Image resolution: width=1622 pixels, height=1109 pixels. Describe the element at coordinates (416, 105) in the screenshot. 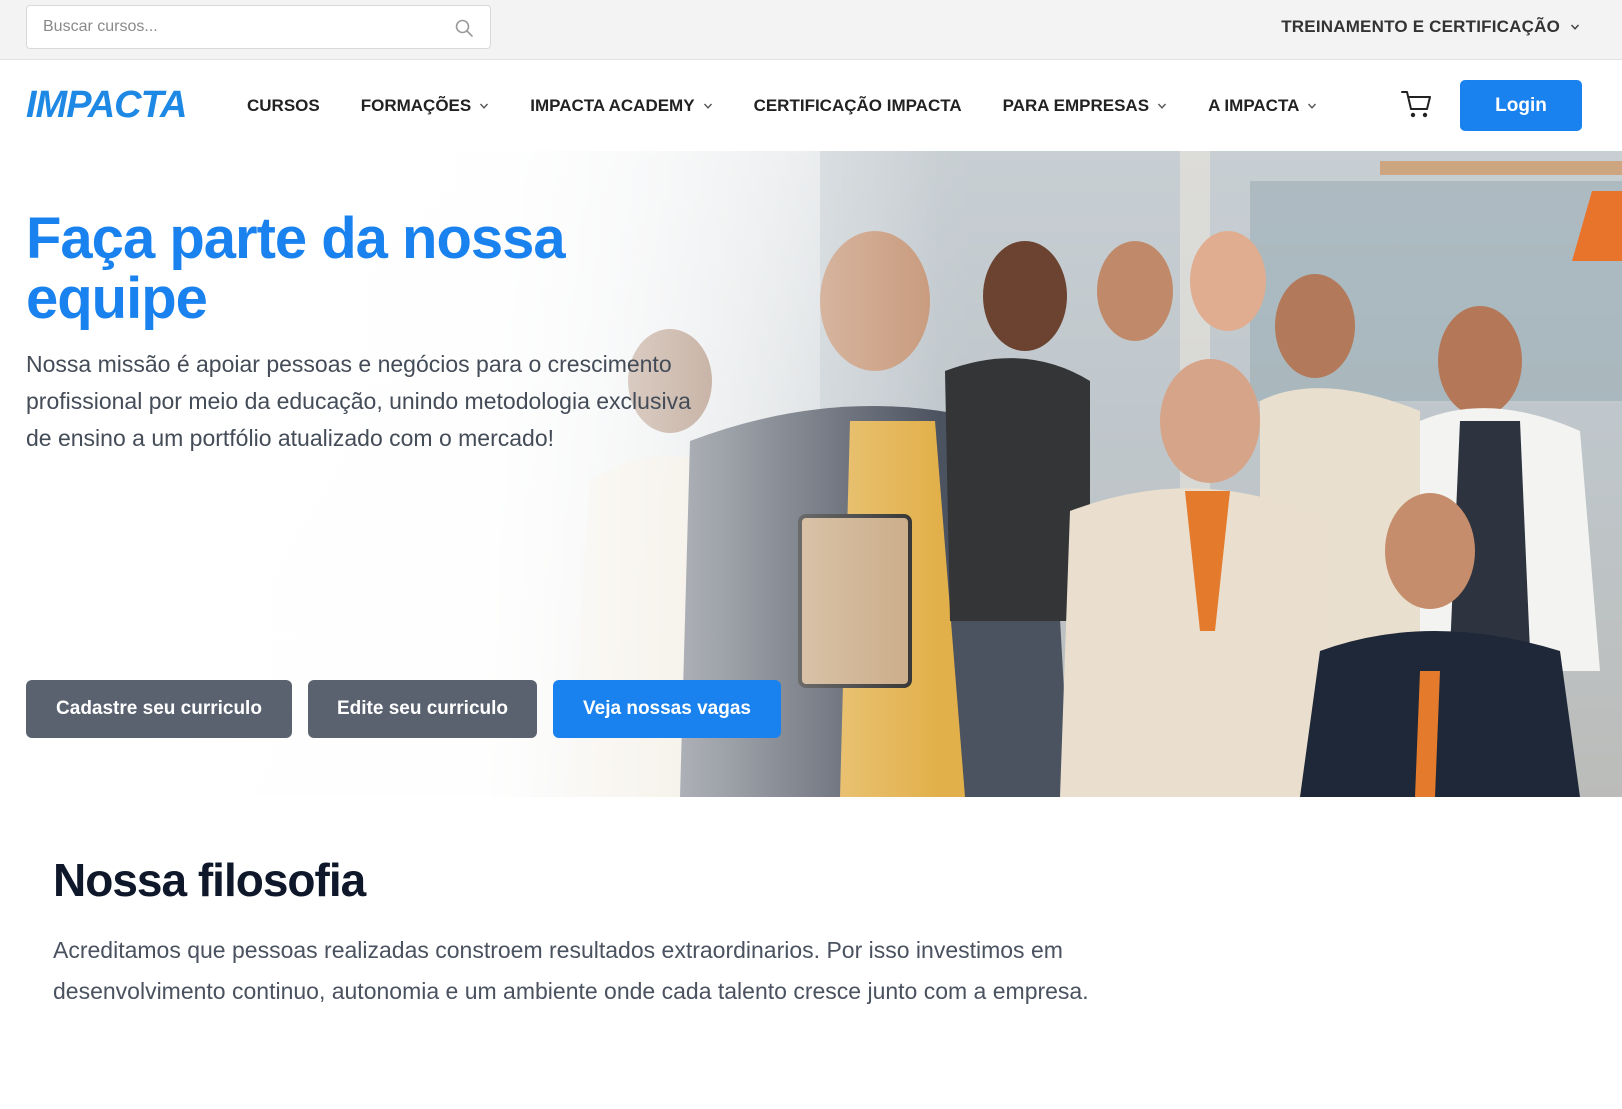

I see `nav-item-label: FORMAÇÕES` at that location.